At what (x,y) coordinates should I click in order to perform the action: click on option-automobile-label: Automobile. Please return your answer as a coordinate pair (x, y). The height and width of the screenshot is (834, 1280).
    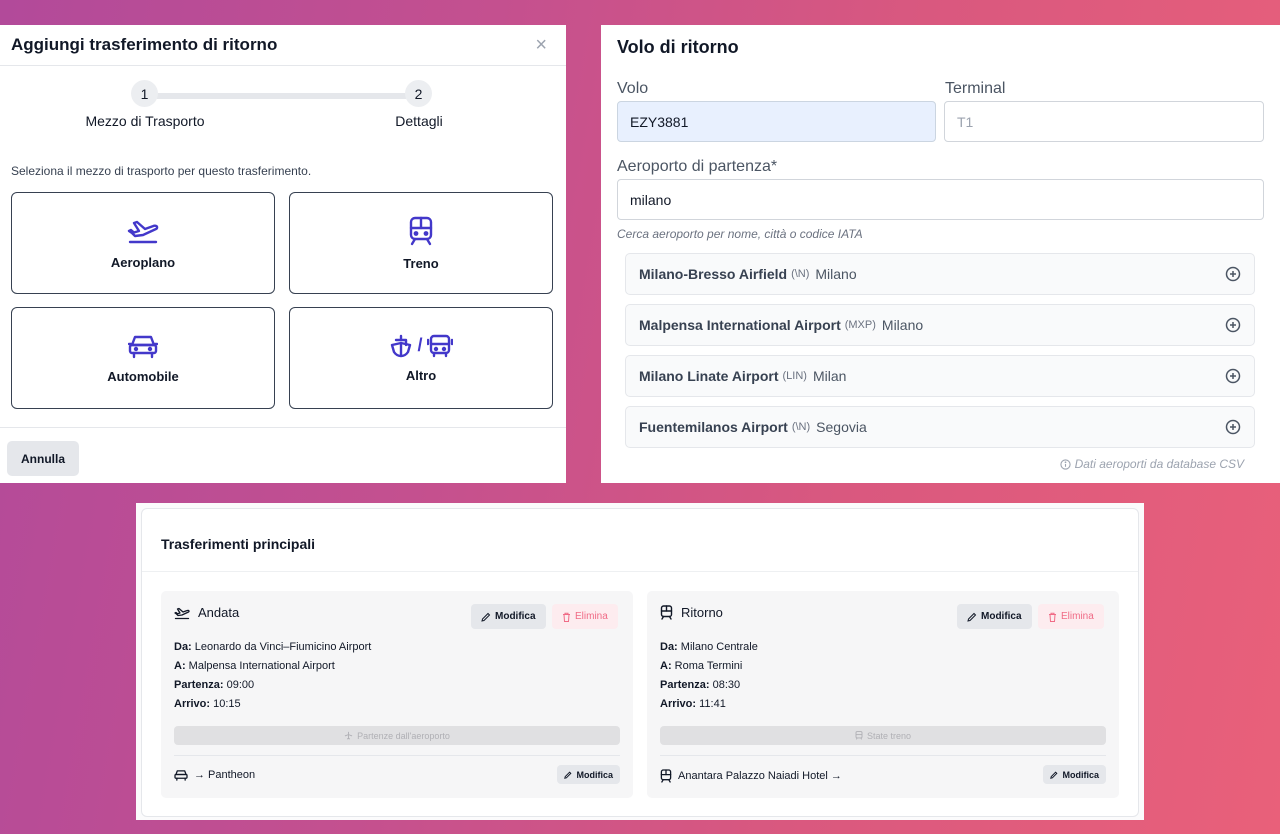
    Looking at the image, I should click on (143, 376).